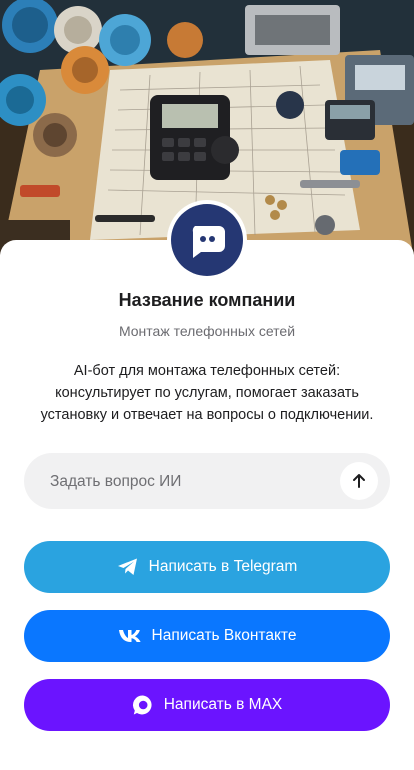 This screenshot has height=770, width=414. I want to click on vk-button-label: Написать Вконтакте, so click(224, 635).